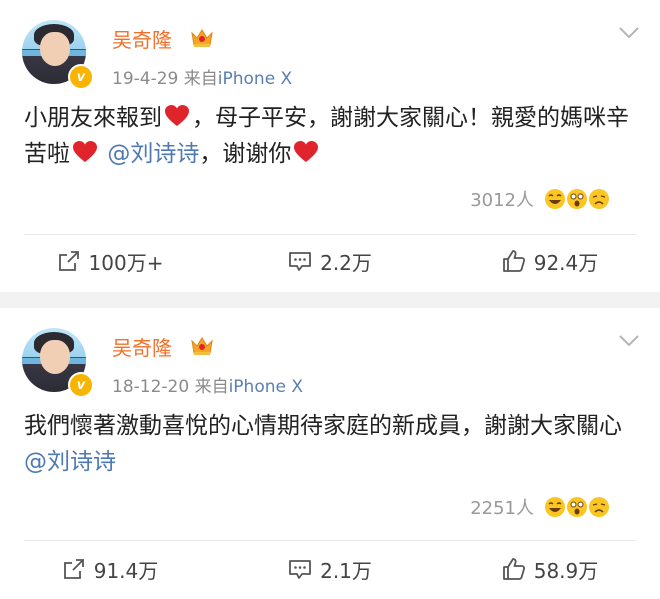 The width and height of the screenshot is (660, 599). What do you see at coordinates (330, 300) in the screenshot?
I see `post-separator` at bounding box center [330, 300].